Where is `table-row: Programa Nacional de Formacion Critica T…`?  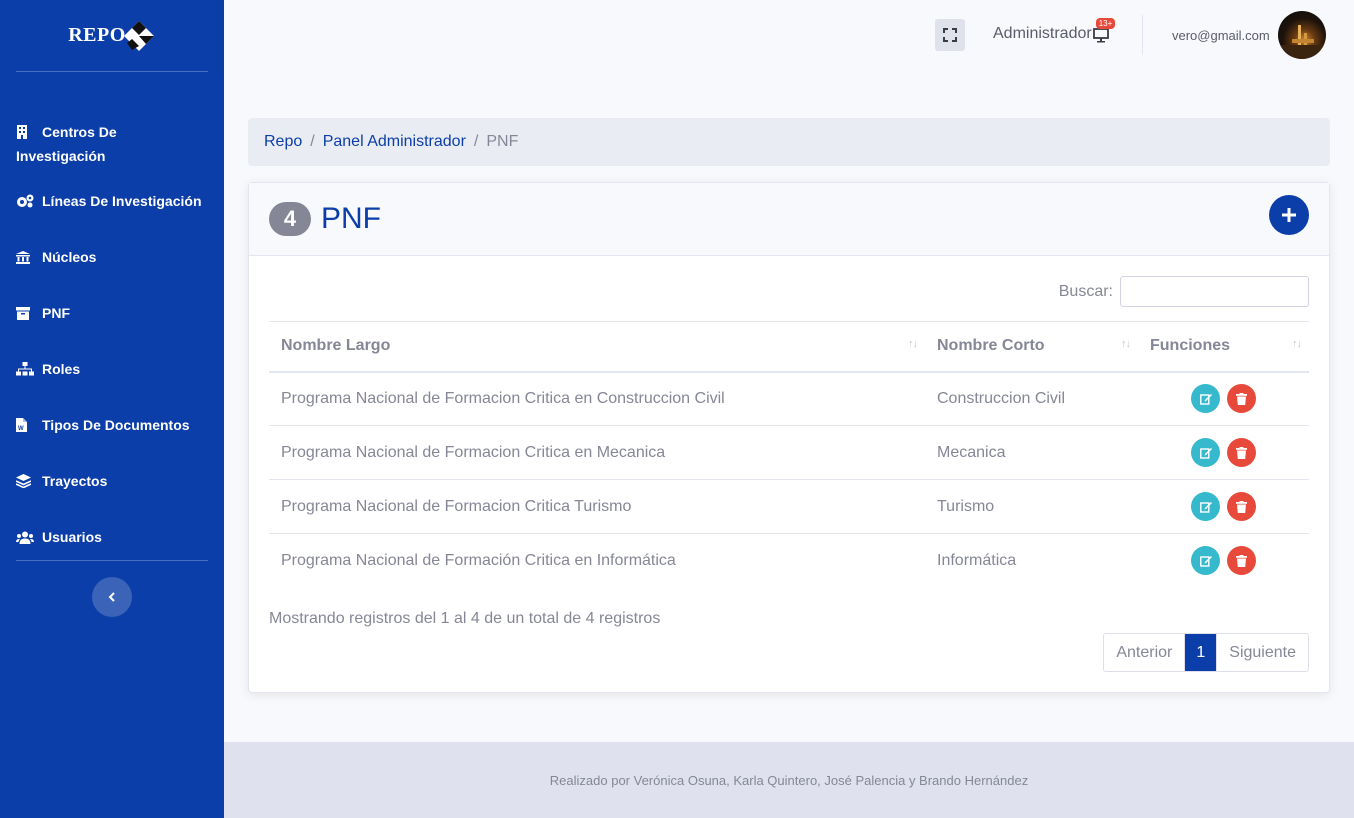
table-row: Programa Nacional de Formacion Critica T… is located at coordinates (789, 506).